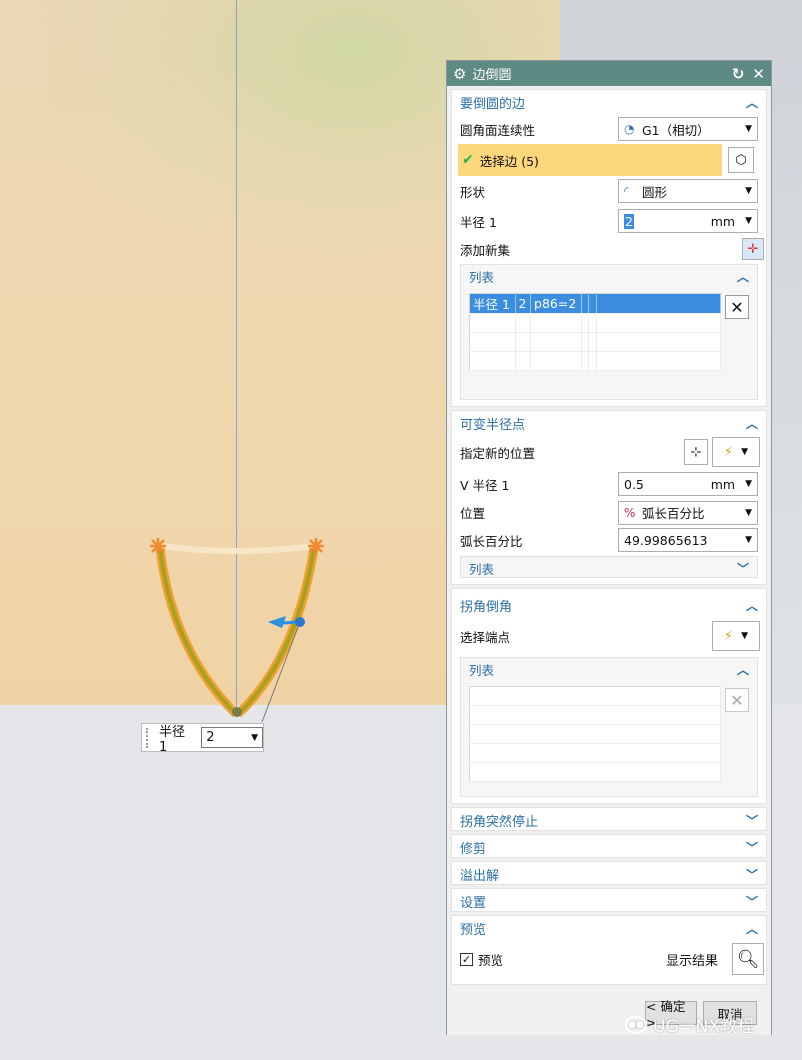  What do you see at coordinates (468, 160) in the screenshot?
I see `checkmark-icon: ✔` at bounding box center [468, 160].